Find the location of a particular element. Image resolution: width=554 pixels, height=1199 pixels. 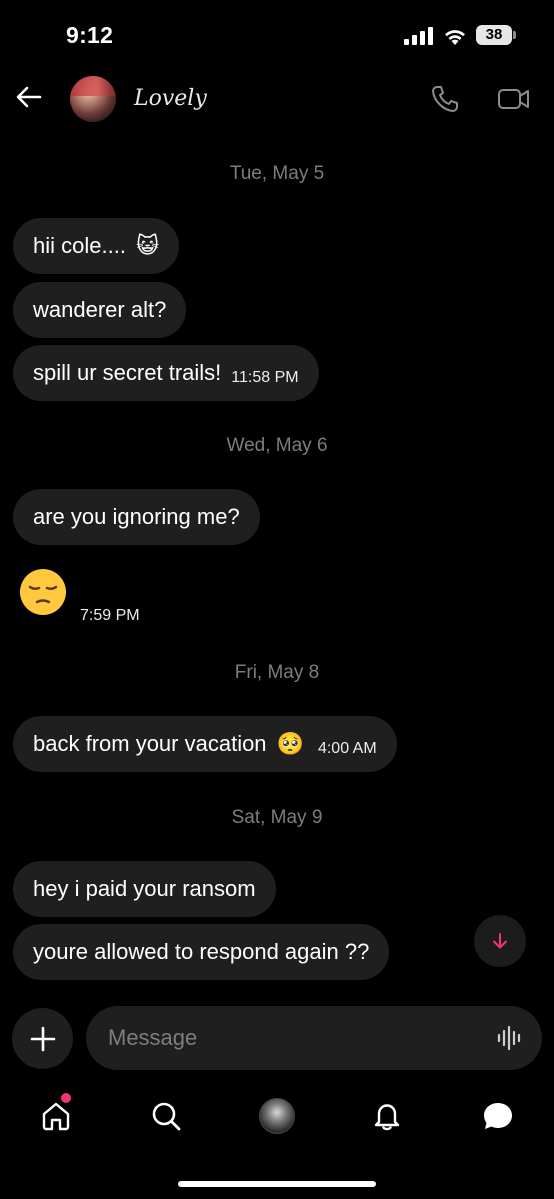

plus-icon is located at coordinates (42, 1038).